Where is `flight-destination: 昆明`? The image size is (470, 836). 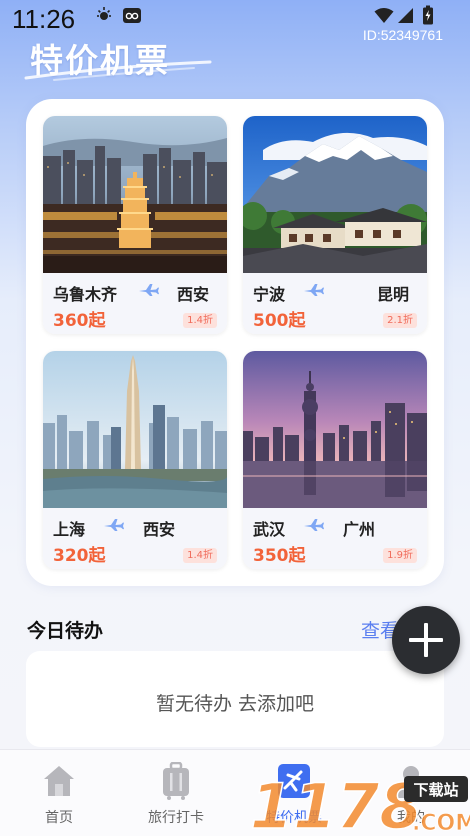 flight-destination: 昆明 is located at coordinates (392, 294).